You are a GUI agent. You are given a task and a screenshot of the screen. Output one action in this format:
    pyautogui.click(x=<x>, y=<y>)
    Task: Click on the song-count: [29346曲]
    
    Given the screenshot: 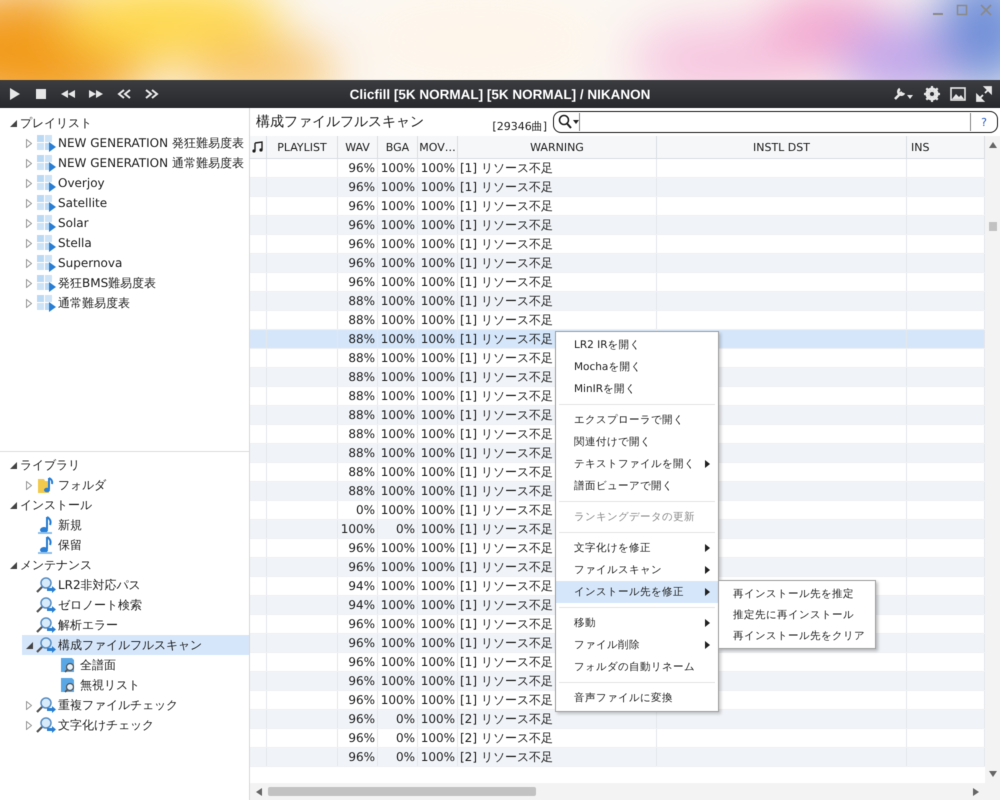 What is the action you would take?
    pyautogui.click(x=519, y=126)
    